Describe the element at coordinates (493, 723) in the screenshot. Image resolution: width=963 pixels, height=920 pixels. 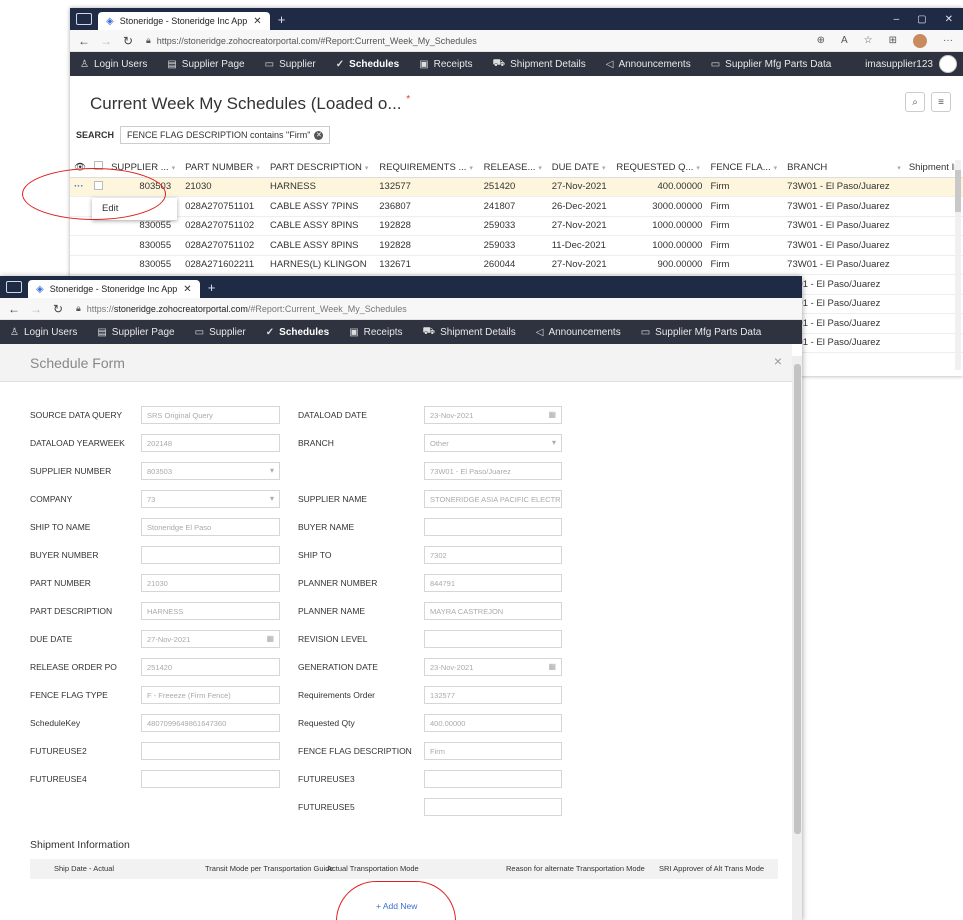
I see `form-field-input: 400.00000` at that location.